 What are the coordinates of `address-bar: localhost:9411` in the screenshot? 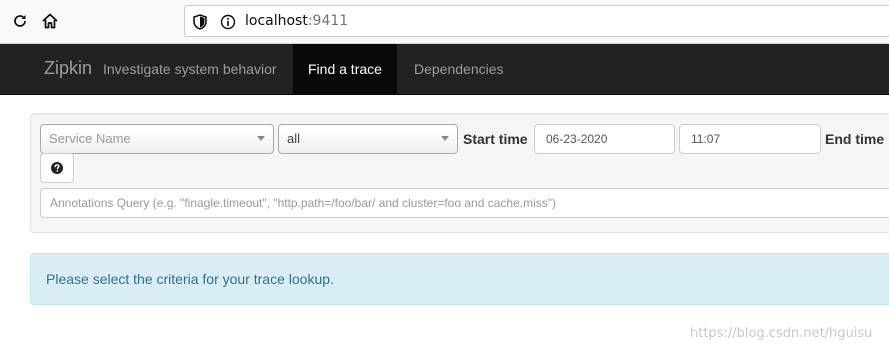 It's located at (536, 21).